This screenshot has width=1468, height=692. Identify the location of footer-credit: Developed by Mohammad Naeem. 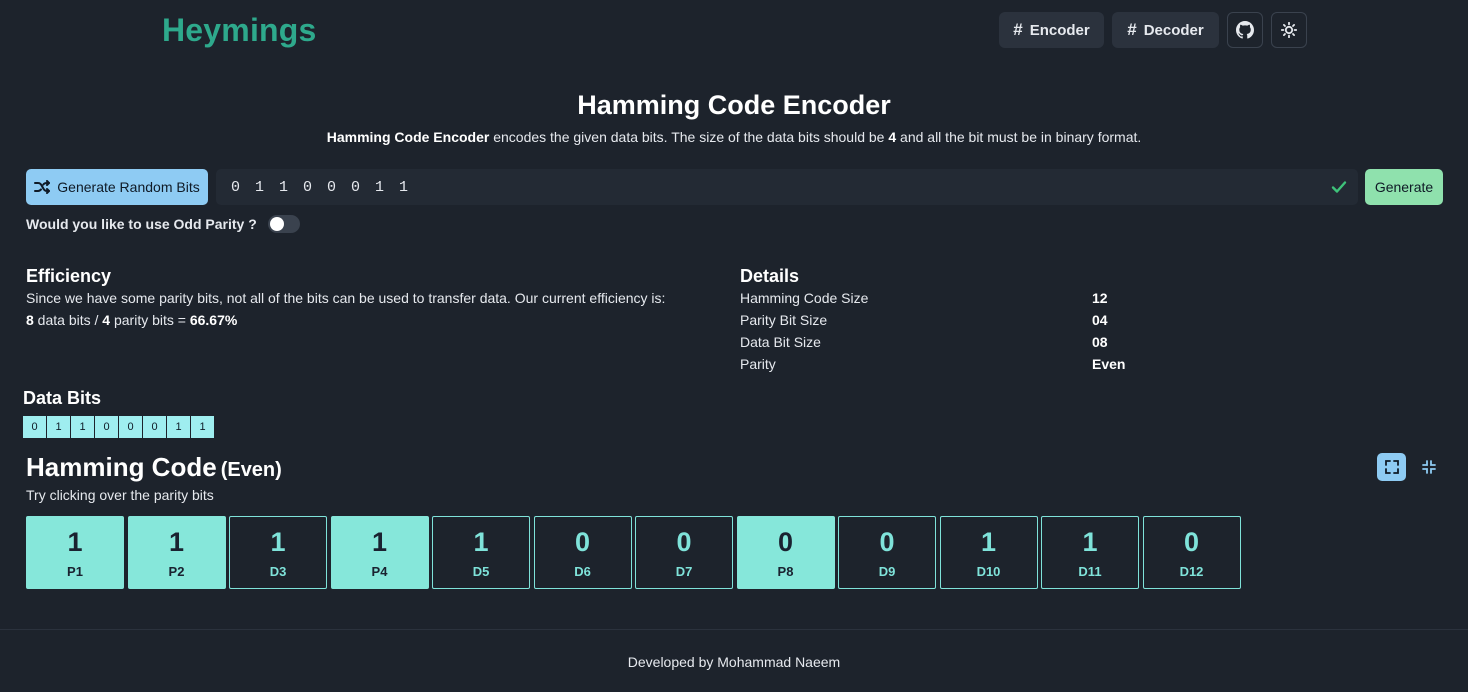
(734, 662).